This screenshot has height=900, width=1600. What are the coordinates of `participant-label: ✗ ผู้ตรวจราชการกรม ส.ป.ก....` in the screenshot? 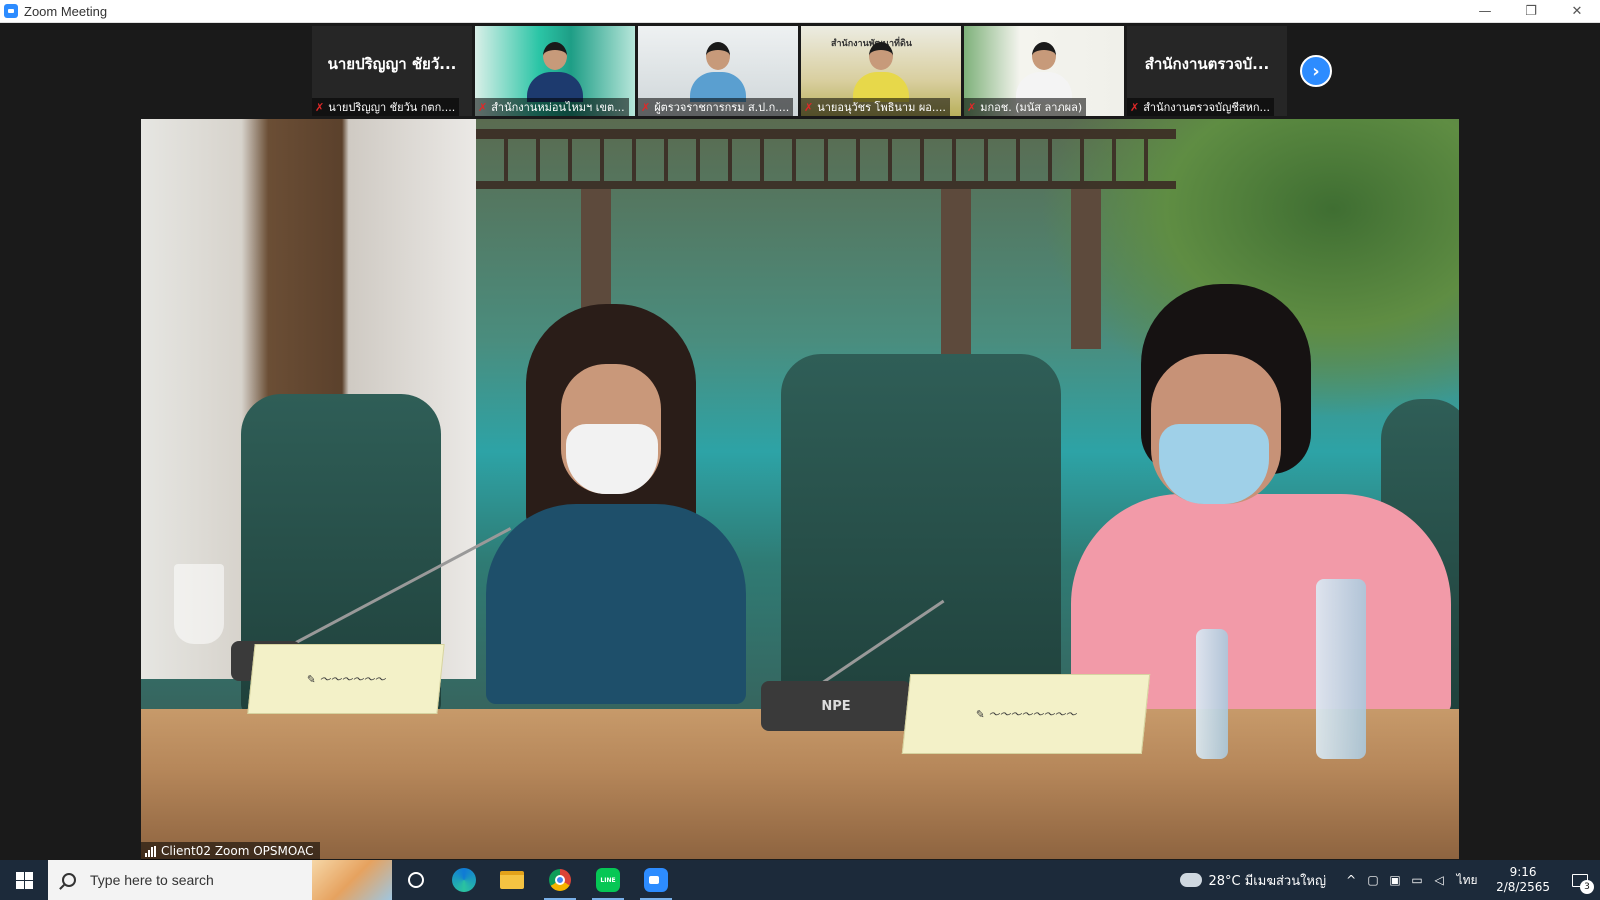 It's located at (716, 107).